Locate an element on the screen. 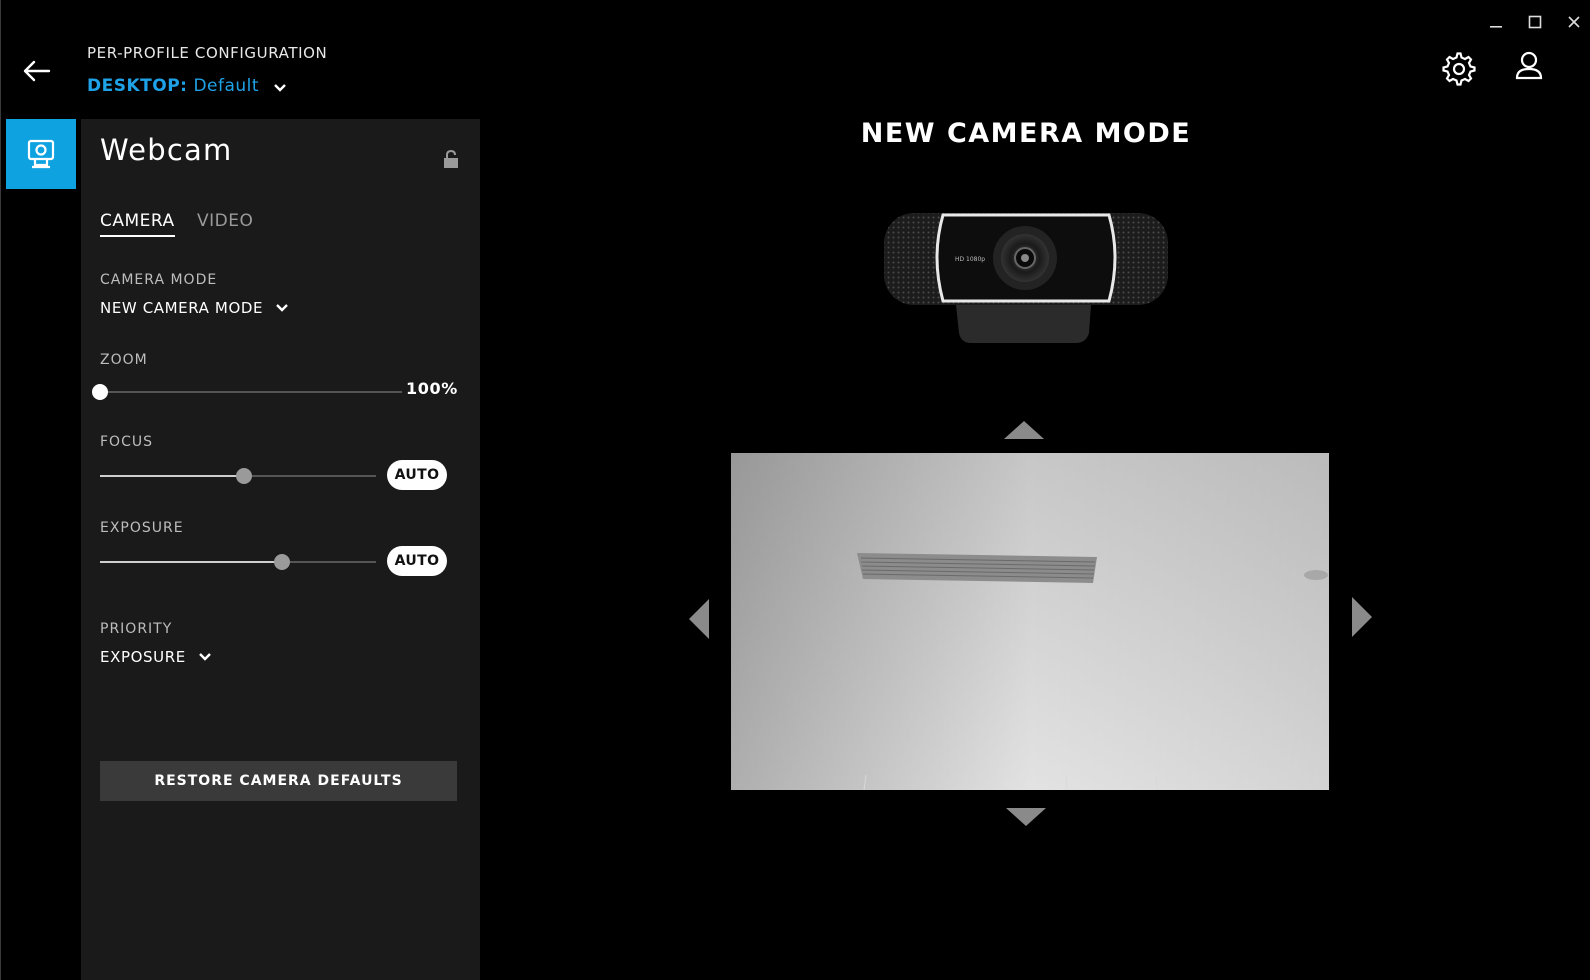 This screenshot has height=980, width=1590. pan-right-arrow-icon is located at coordinates (1362, 617).